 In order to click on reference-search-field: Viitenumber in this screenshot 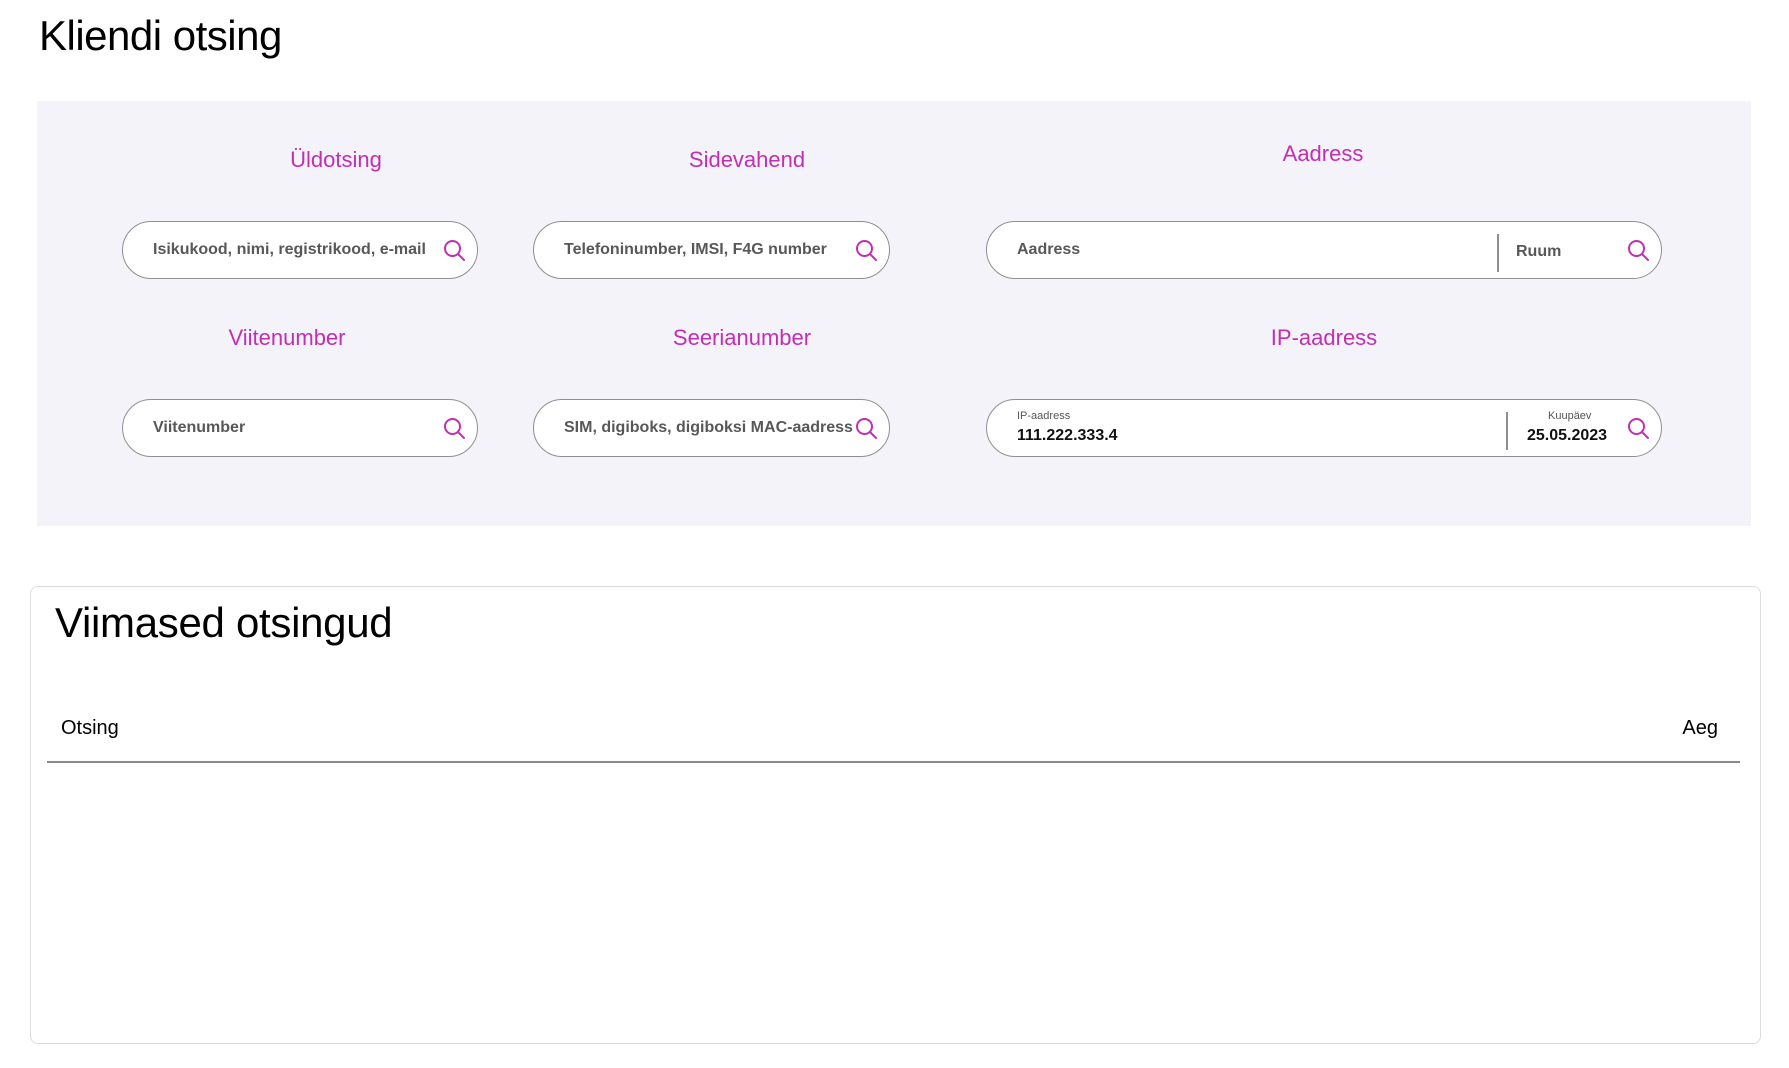, I will do `click(300, 428)`.